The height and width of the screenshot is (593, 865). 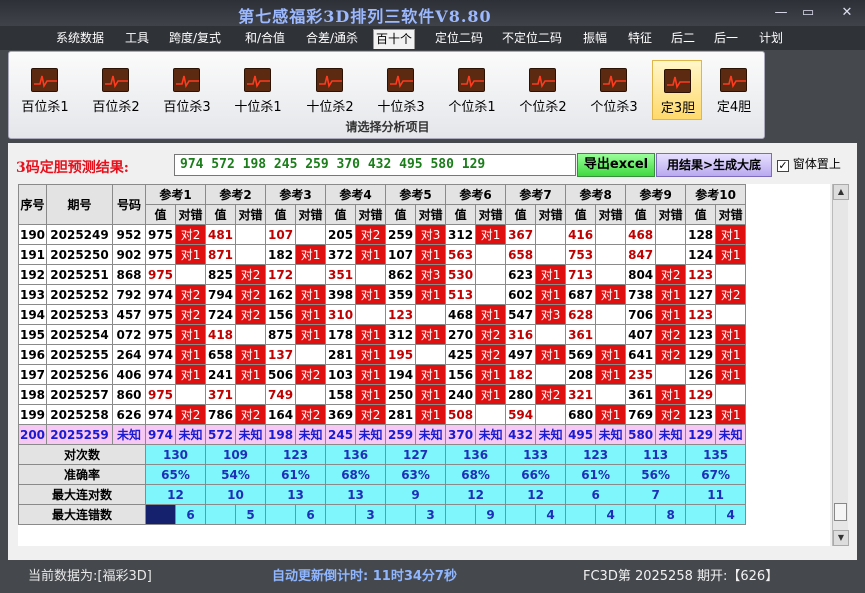 What do you see at coordinates (187, 90) in the screenshot?
I see `ribbon-button: 百位杀3` at bounding box center [187, 90].